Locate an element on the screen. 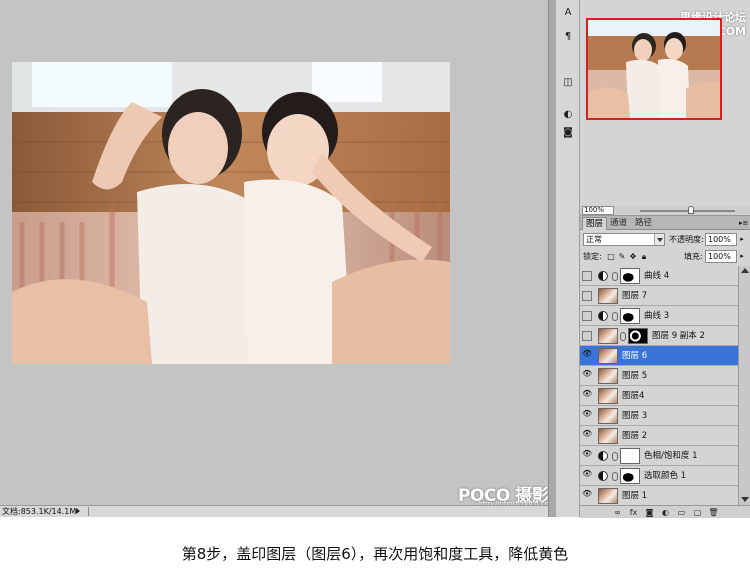  tab-layers: 图层 is located at coordinates (595, 223).